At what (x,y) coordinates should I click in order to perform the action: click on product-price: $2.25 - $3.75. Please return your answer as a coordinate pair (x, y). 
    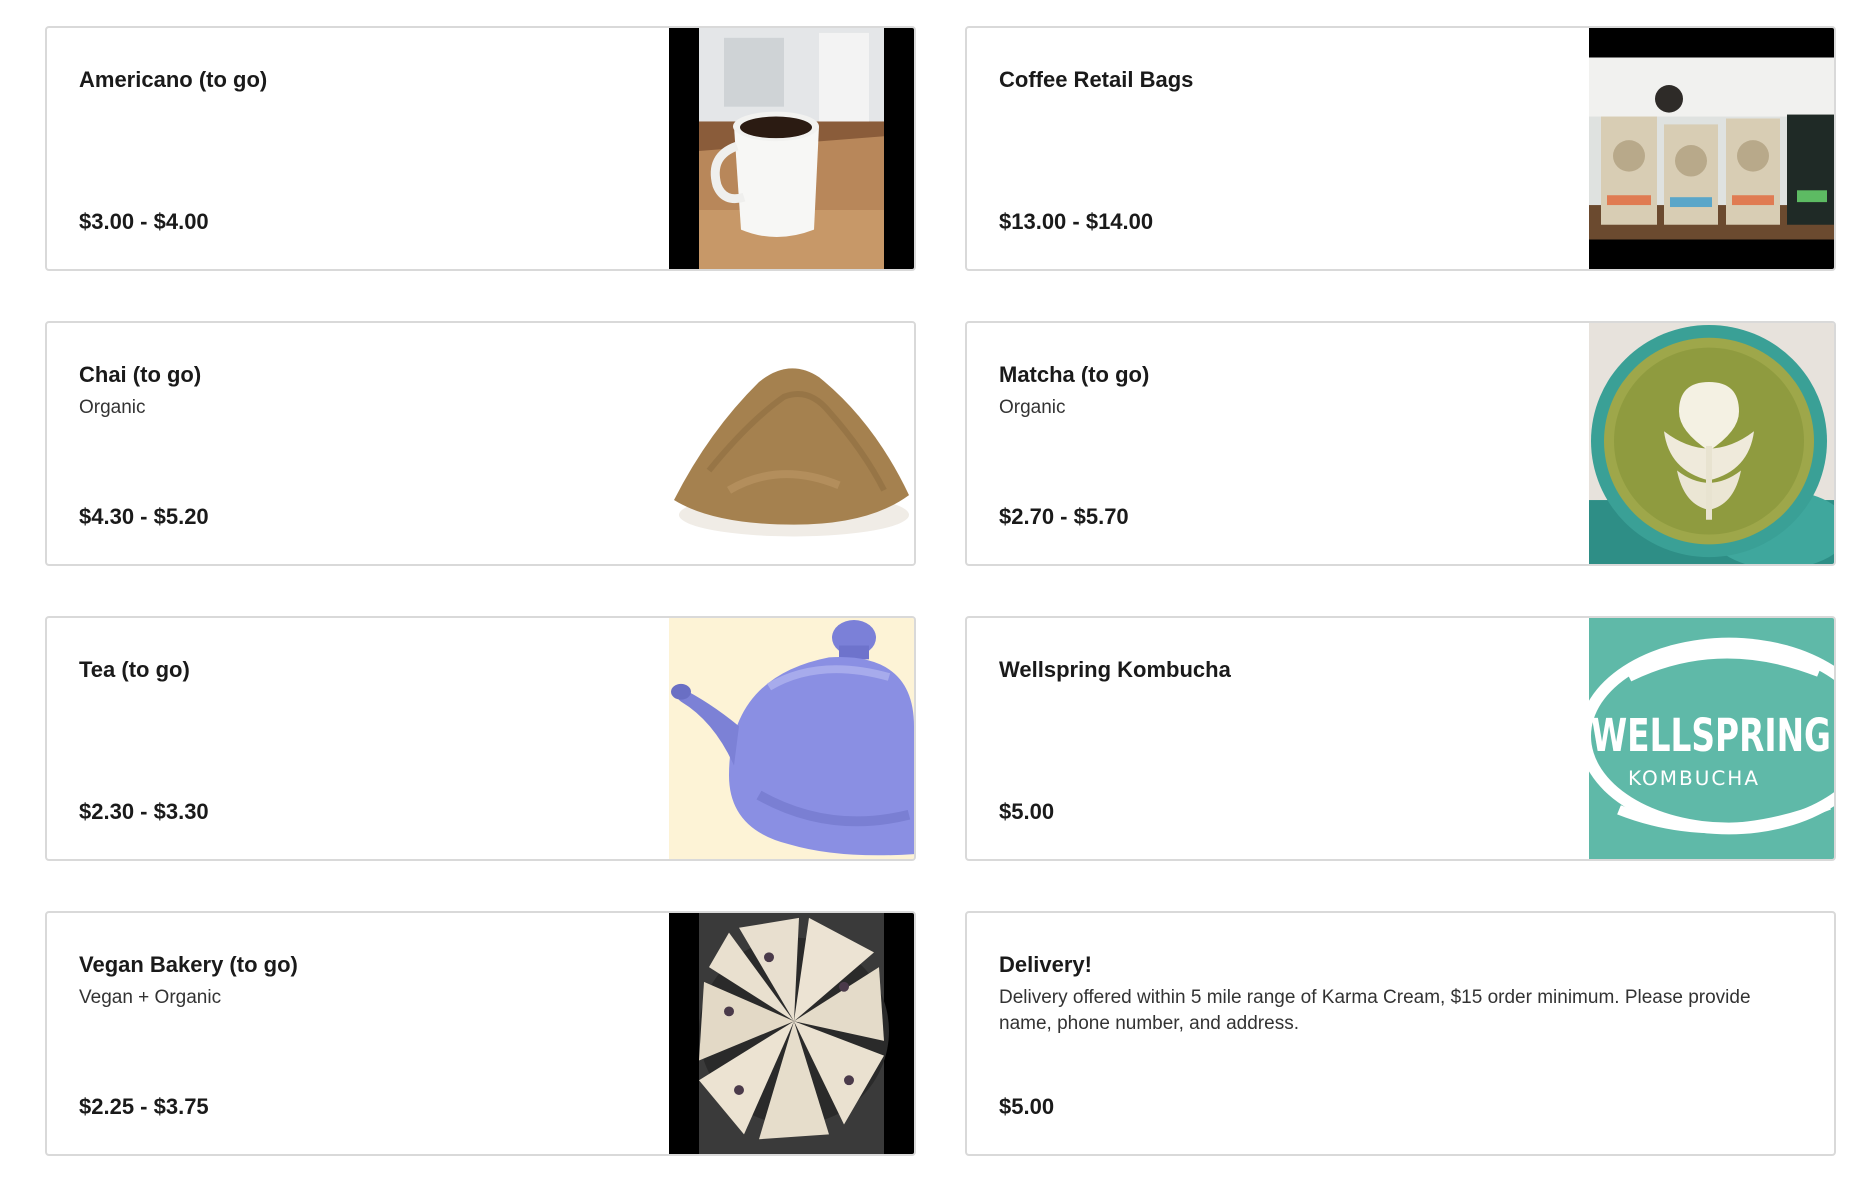
    Looking at the image, I should click on (144, 1106).